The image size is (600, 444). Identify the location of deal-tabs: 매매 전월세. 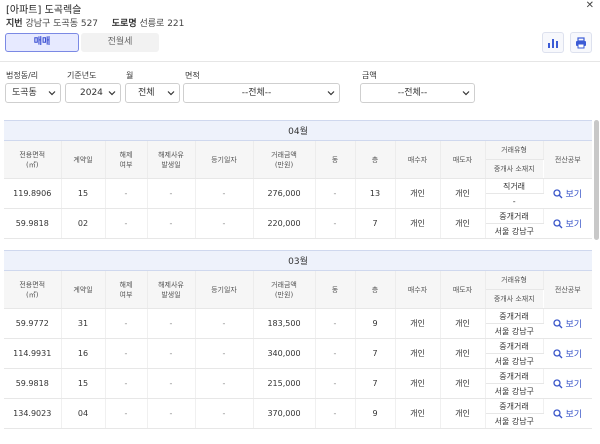
(82, 42).